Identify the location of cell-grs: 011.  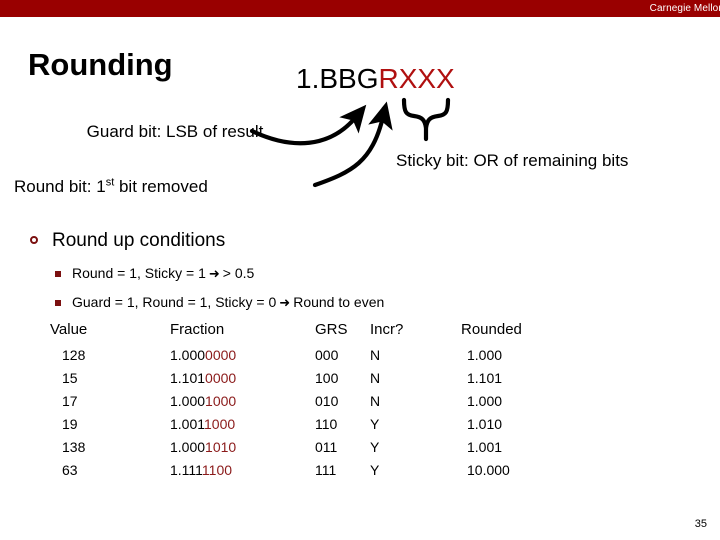
(326, 447).